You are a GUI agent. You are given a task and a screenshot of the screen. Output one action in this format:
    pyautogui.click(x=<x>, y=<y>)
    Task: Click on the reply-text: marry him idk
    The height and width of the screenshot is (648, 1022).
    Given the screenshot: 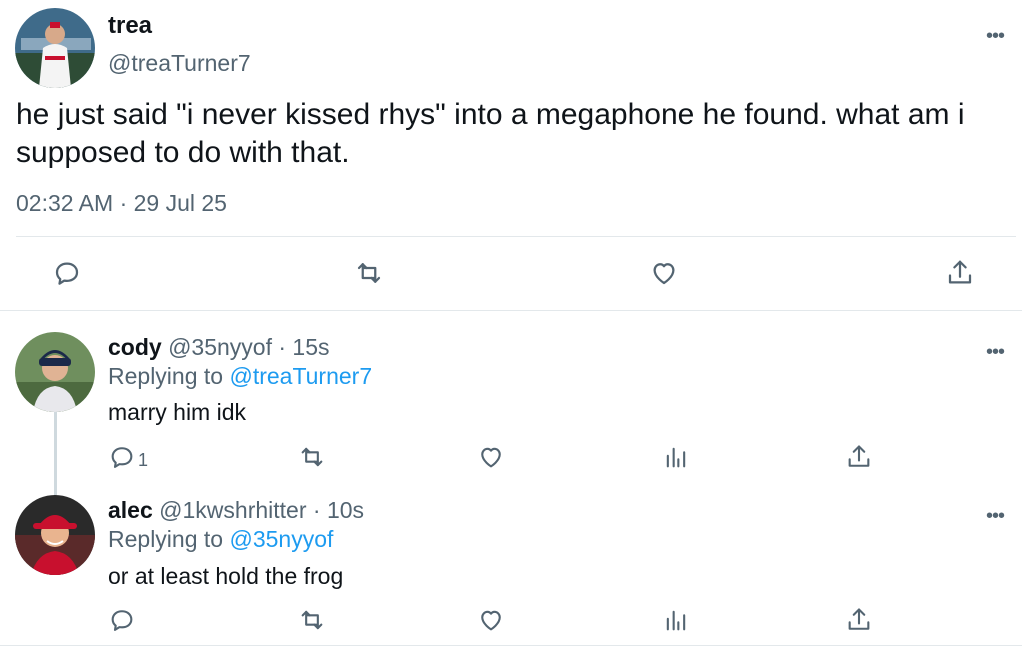 What is the action you would take?
    pyautogui.click(x=177, y=412)
    